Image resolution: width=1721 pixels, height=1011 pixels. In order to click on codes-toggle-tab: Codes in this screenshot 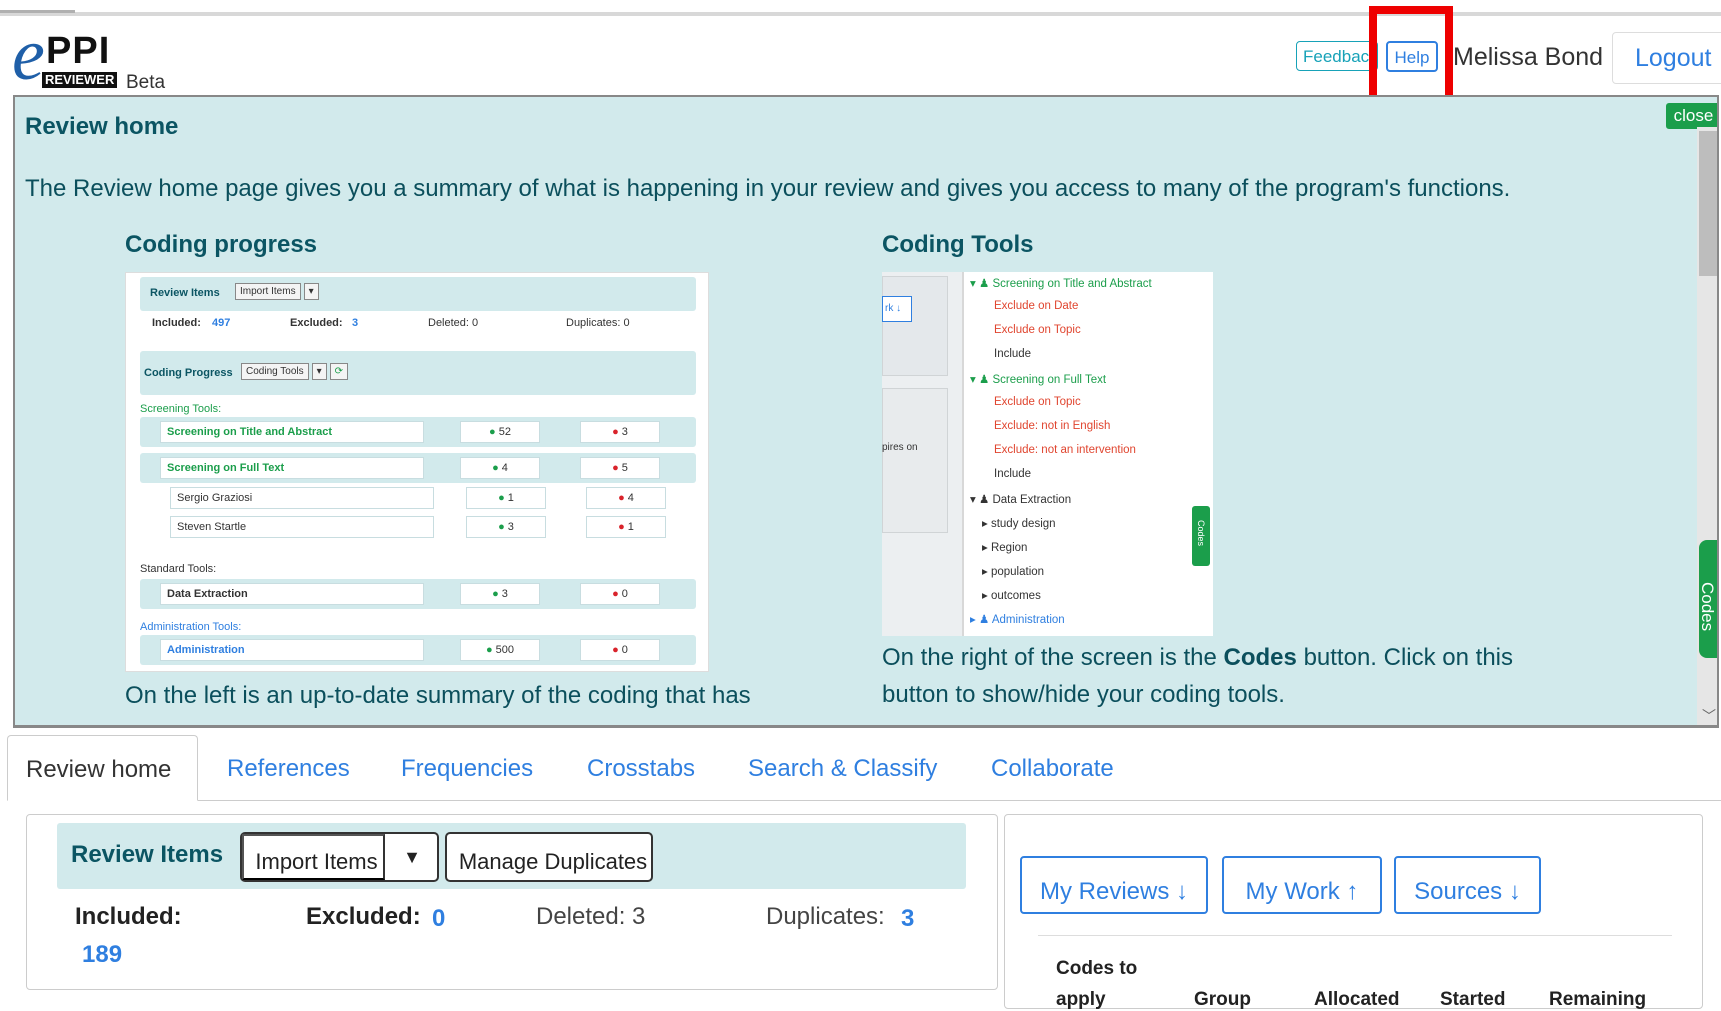, I will do `click(1707, 599)`.